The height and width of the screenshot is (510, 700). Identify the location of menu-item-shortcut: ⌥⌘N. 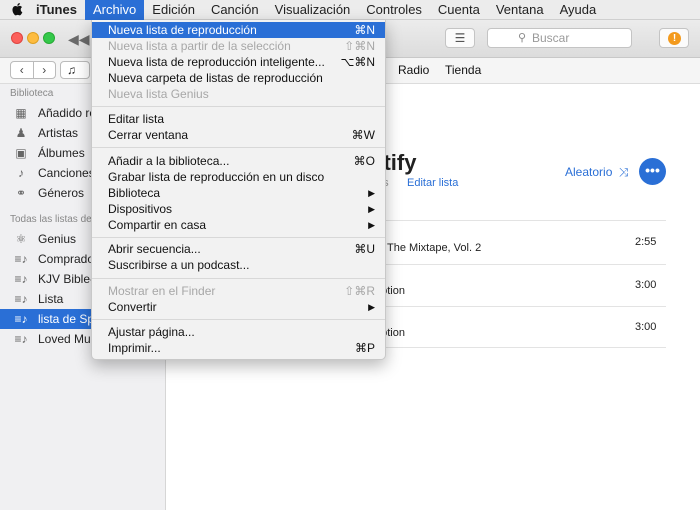
(358, 62).